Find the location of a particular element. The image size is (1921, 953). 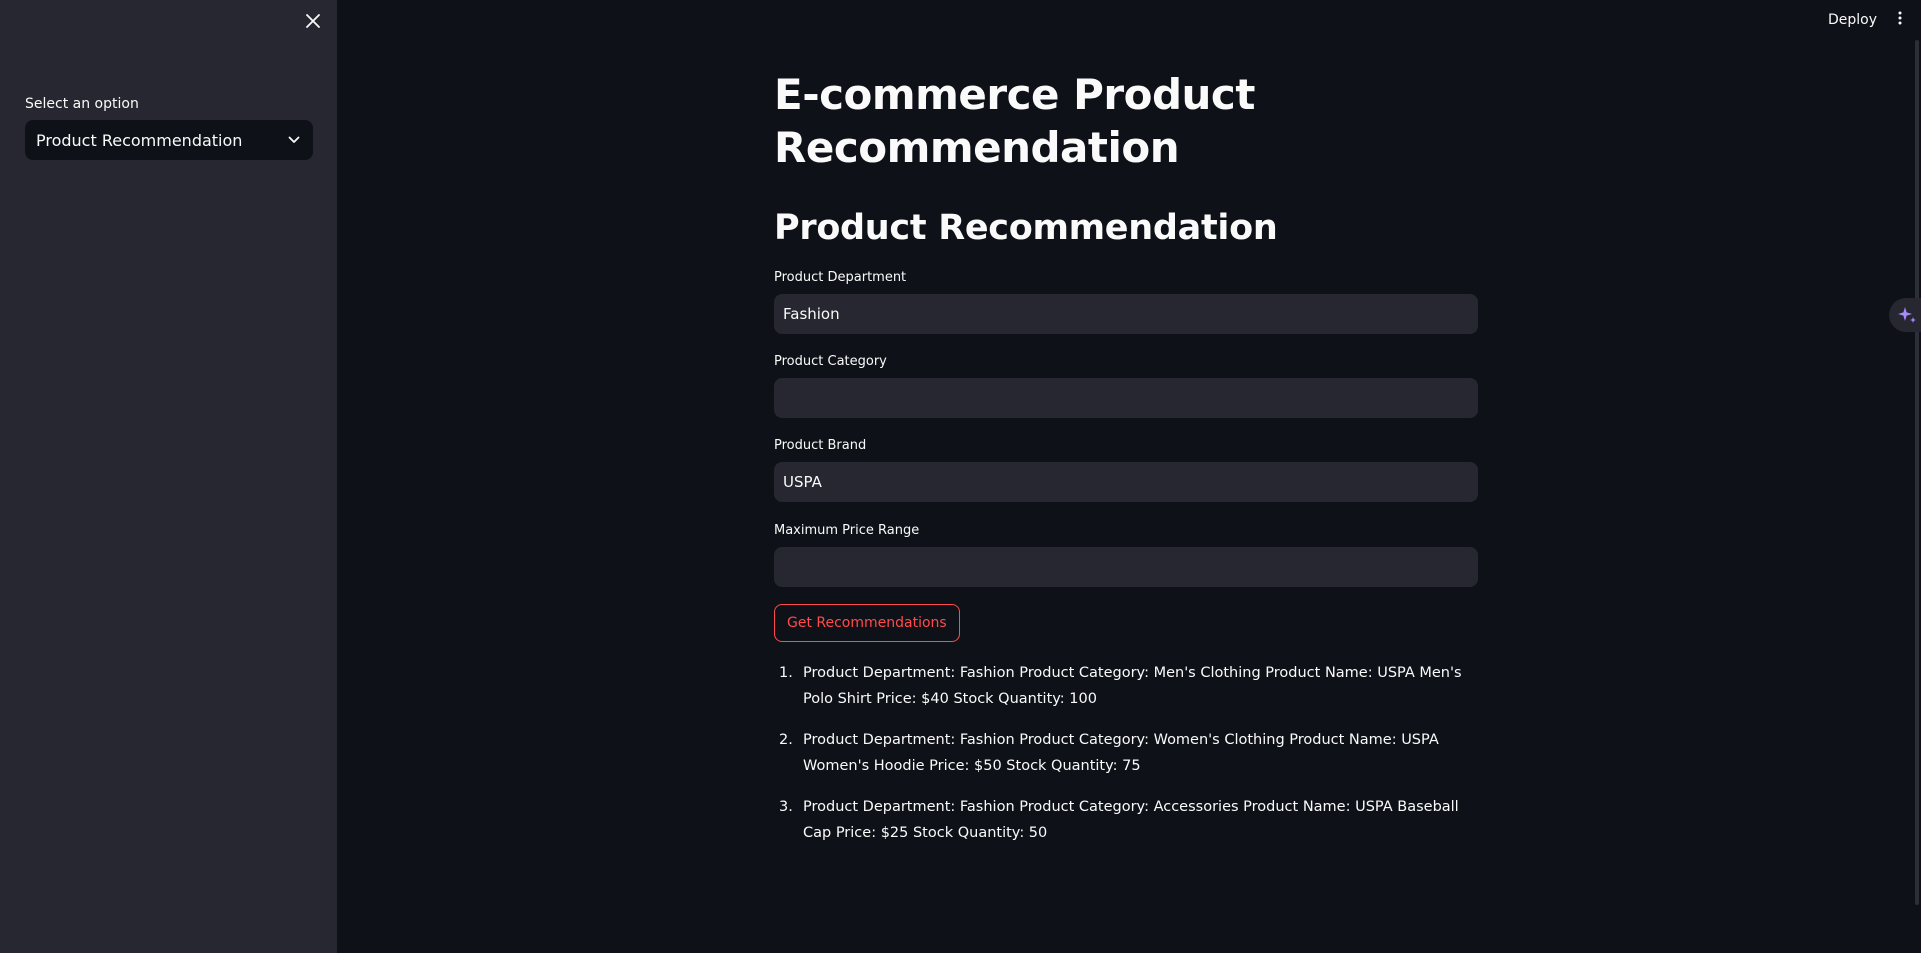

deploy-button: Deploy is located at coordinates (1852, 20).